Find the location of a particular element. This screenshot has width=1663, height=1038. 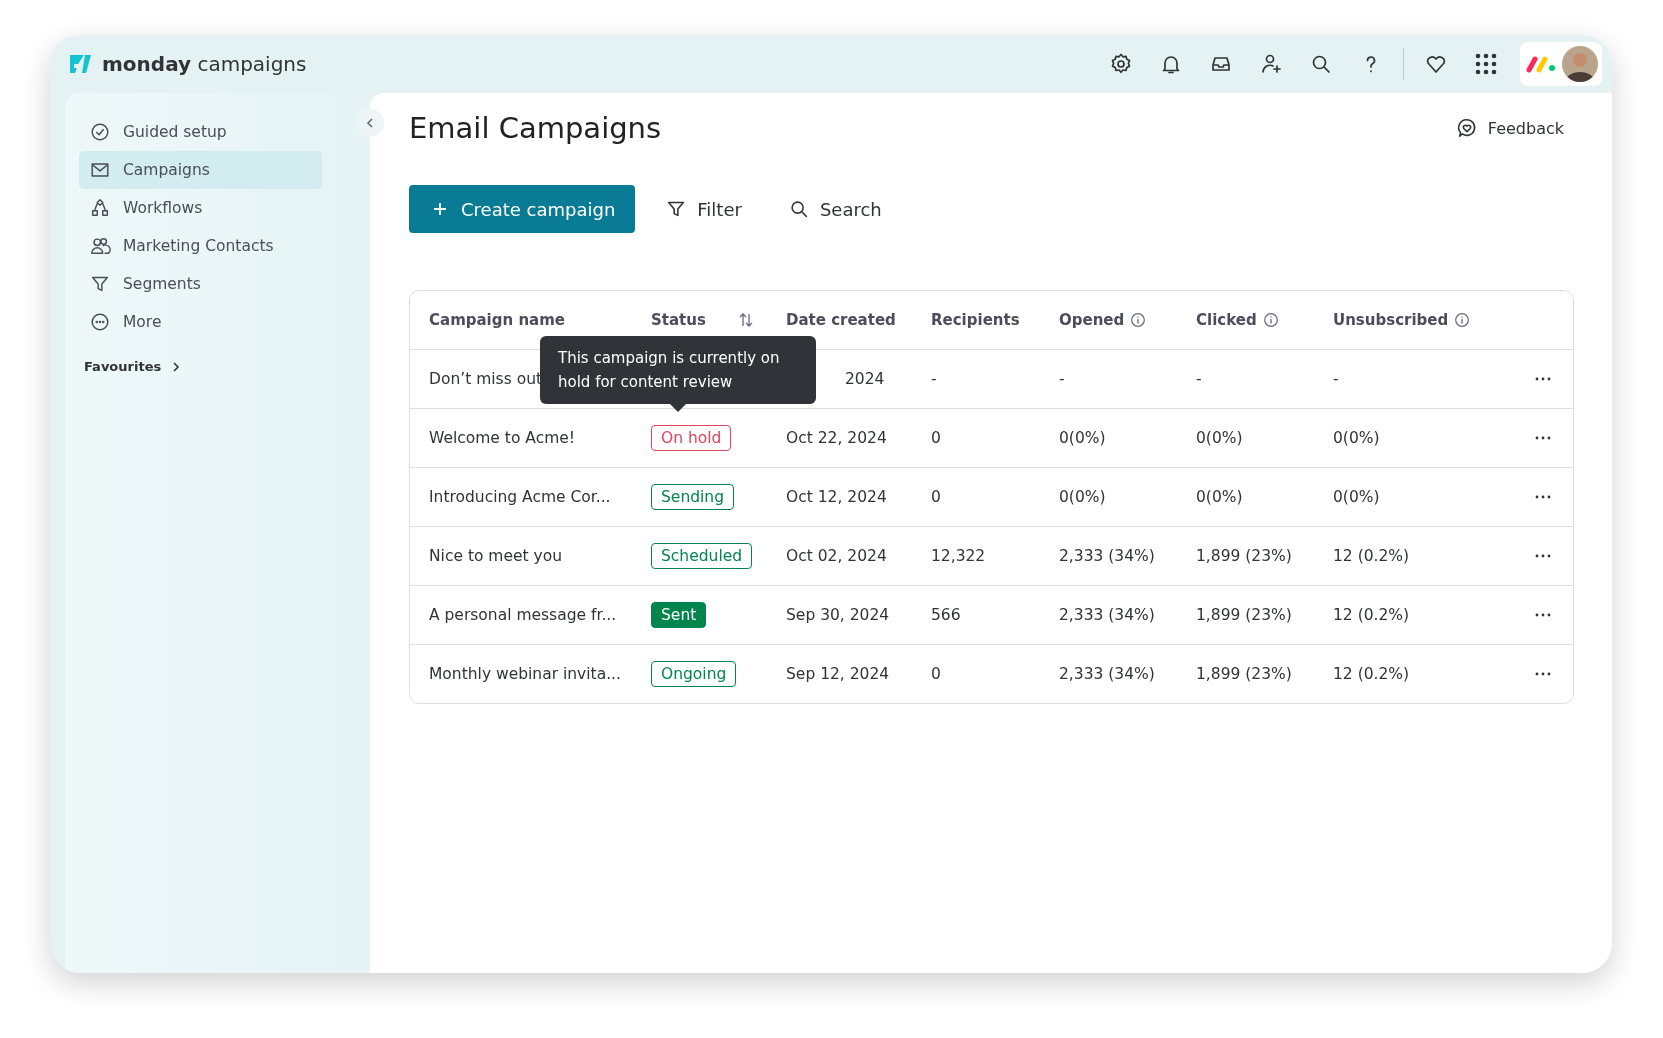

sidebar-item: Workflows is located at coordinates (200, 208).